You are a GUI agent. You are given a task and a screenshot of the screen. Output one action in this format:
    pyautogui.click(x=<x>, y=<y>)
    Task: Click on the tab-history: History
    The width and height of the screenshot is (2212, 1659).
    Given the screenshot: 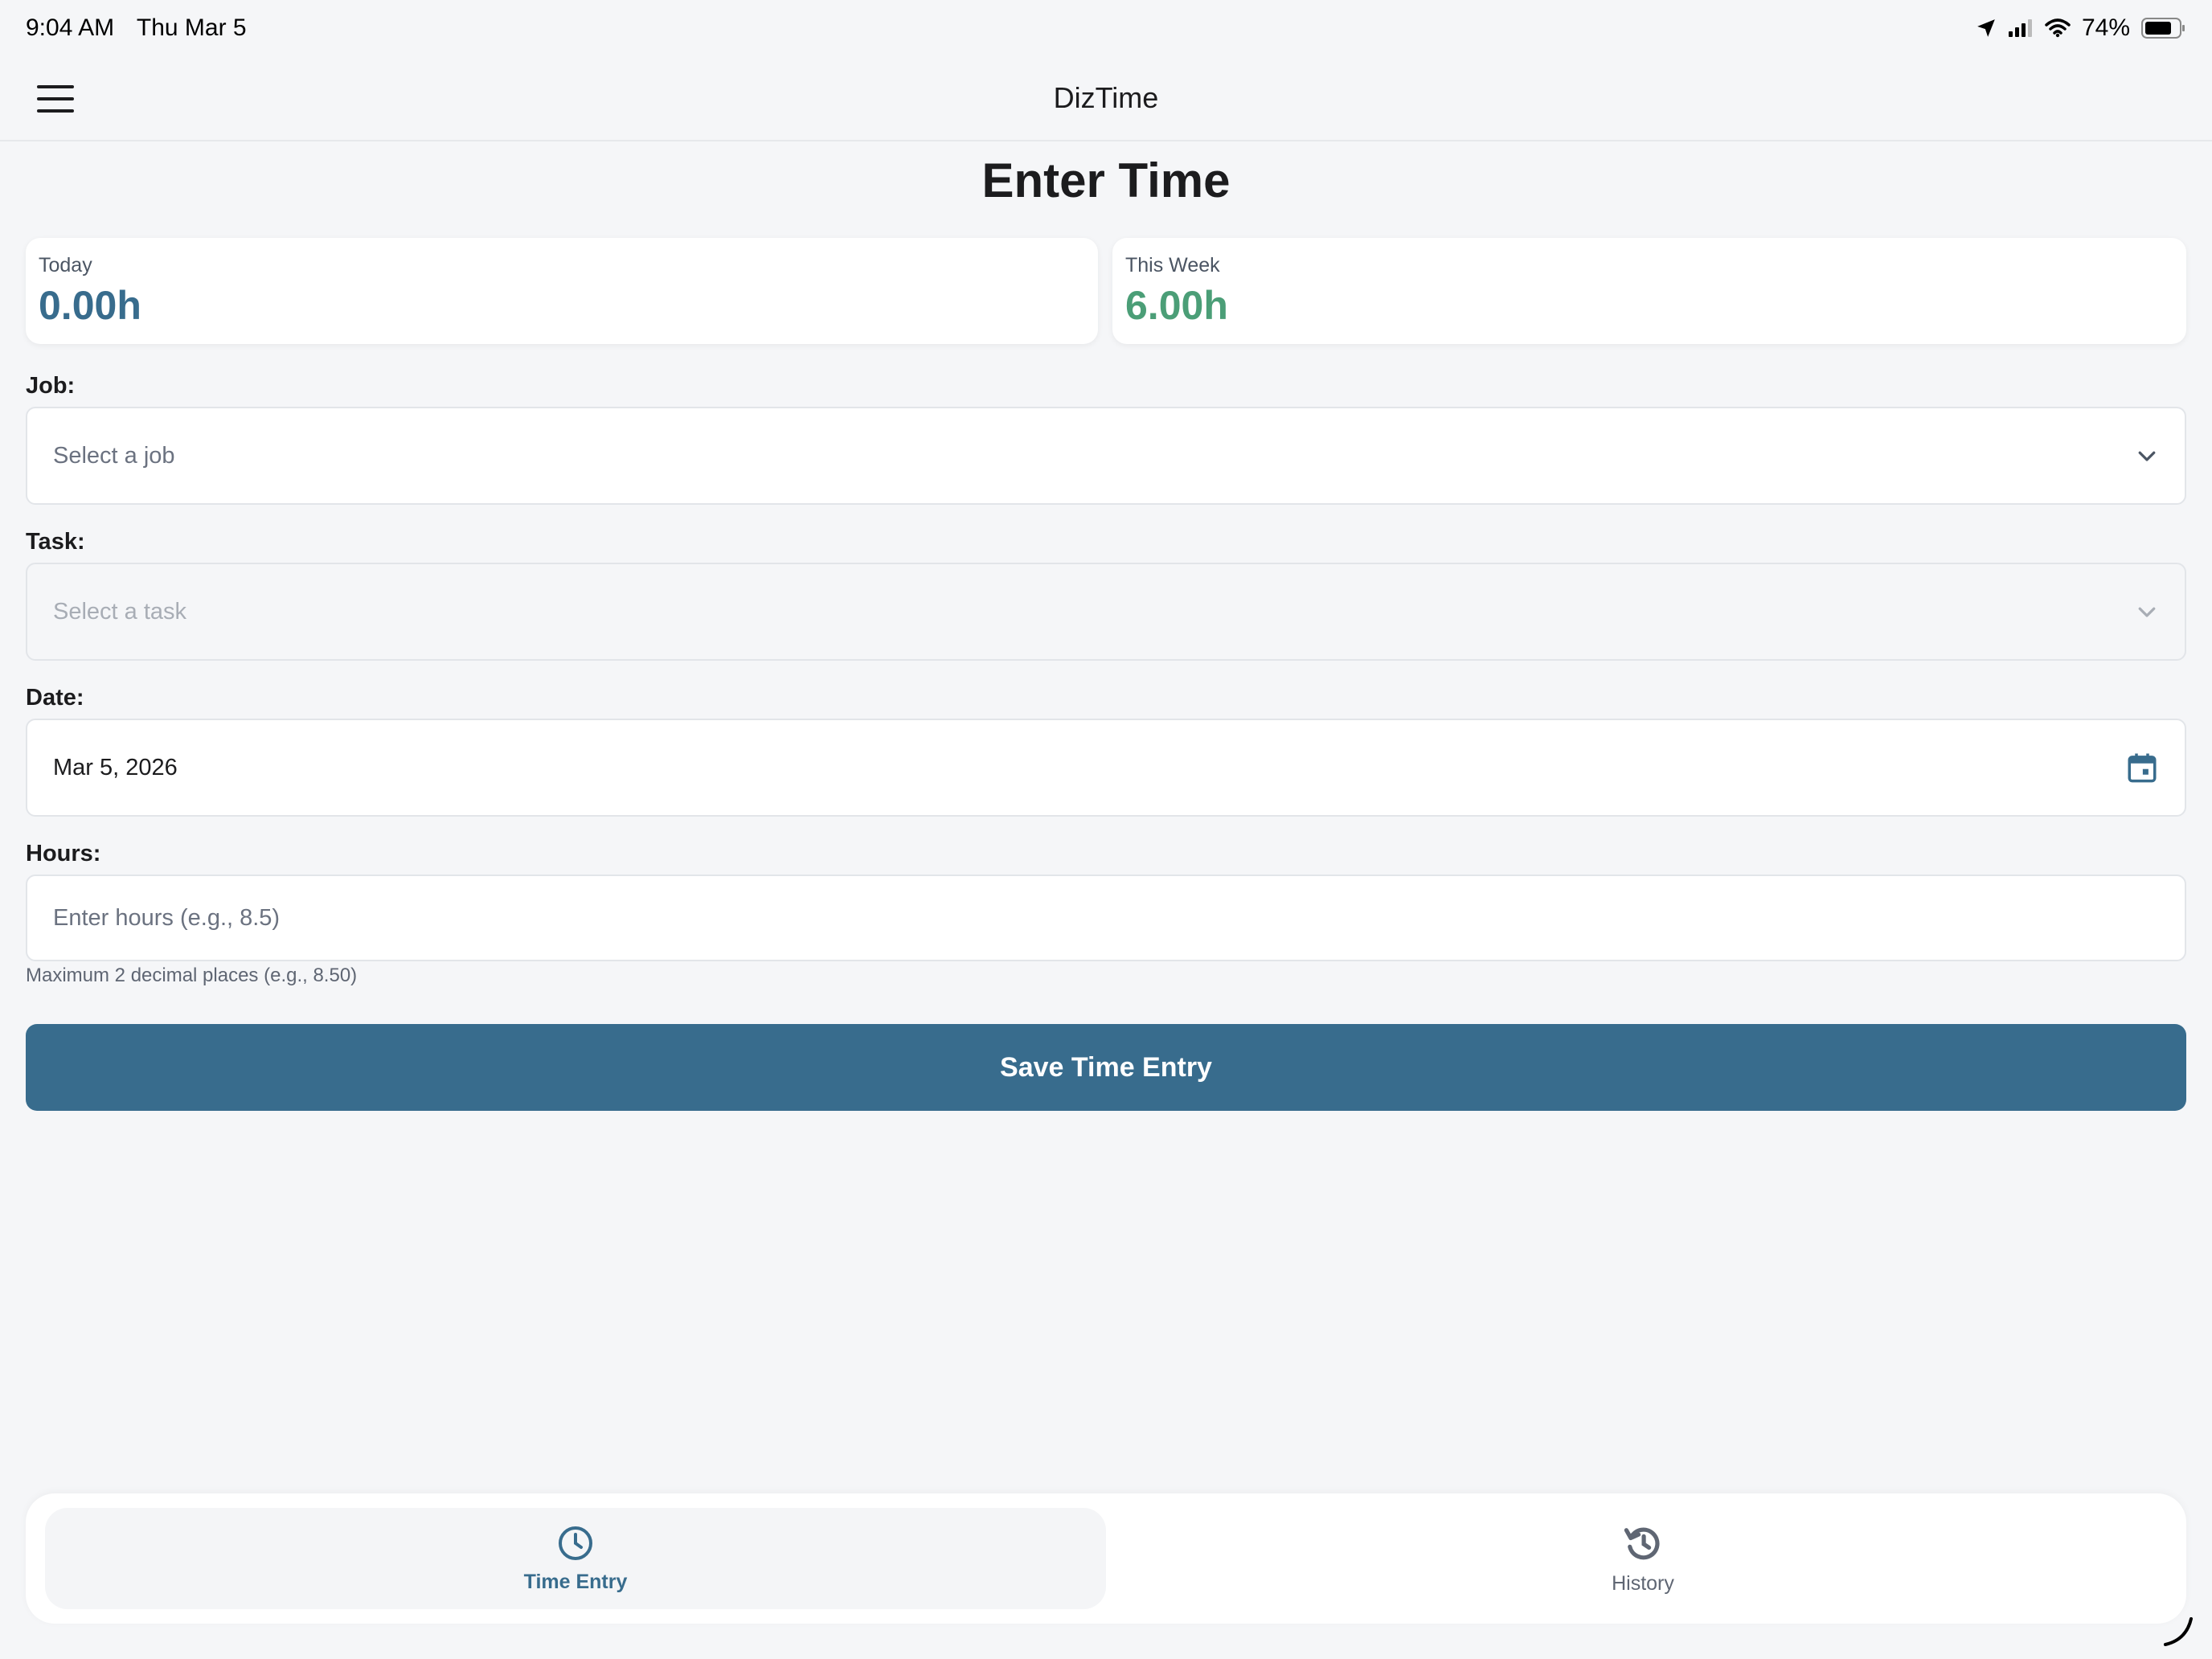 What is the action you would take?
    pyautogui.click(x=1642, y=1558)
    